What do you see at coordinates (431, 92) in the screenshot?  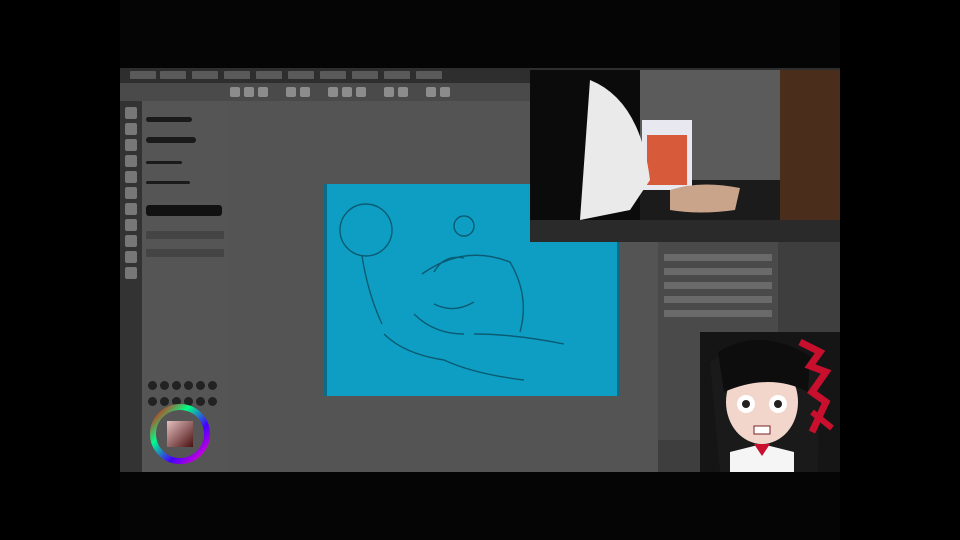 I see `rotate-button` at bounding box center [431, 92].